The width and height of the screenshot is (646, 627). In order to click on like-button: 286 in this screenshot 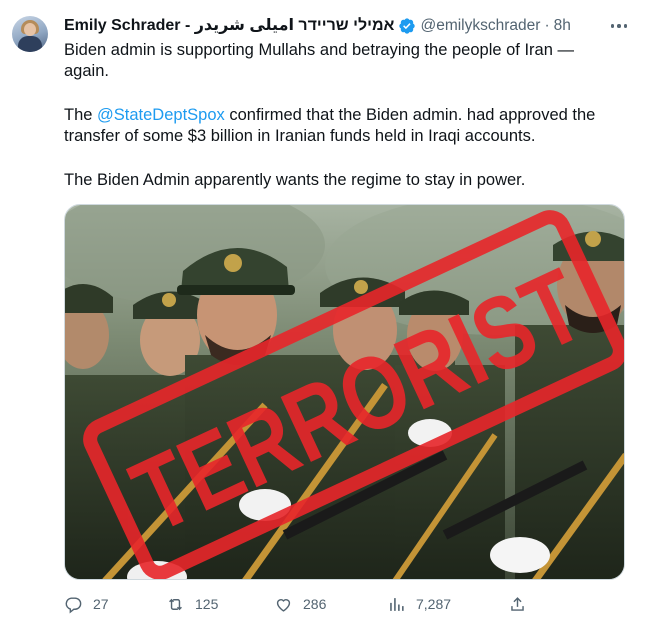, I will do `click(300, 604)`.